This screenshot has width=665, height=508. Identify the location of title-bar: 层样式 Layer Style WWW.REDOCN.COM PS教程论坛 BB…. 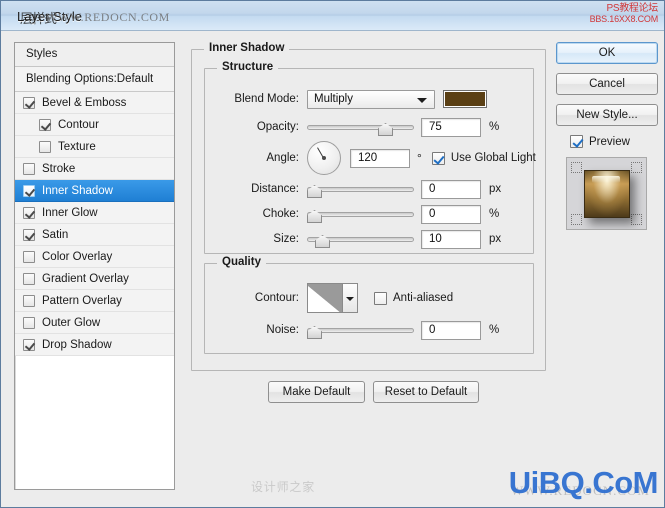
(332, 16).